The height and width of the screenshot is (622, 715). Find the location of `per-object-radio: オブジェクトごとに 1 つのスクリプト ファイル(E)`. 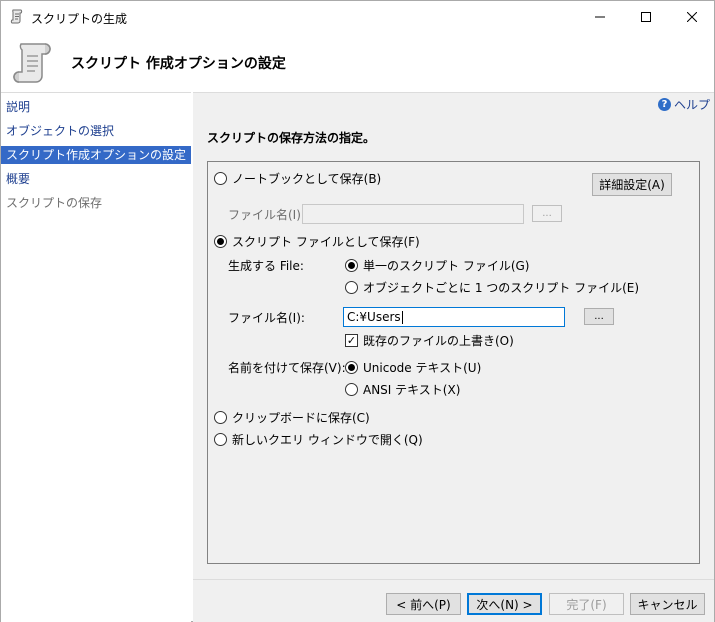

per-object-radio: オブジェクトごとに 1 つのスクリプト ファイル(E) is located at coordinates (492, 287).